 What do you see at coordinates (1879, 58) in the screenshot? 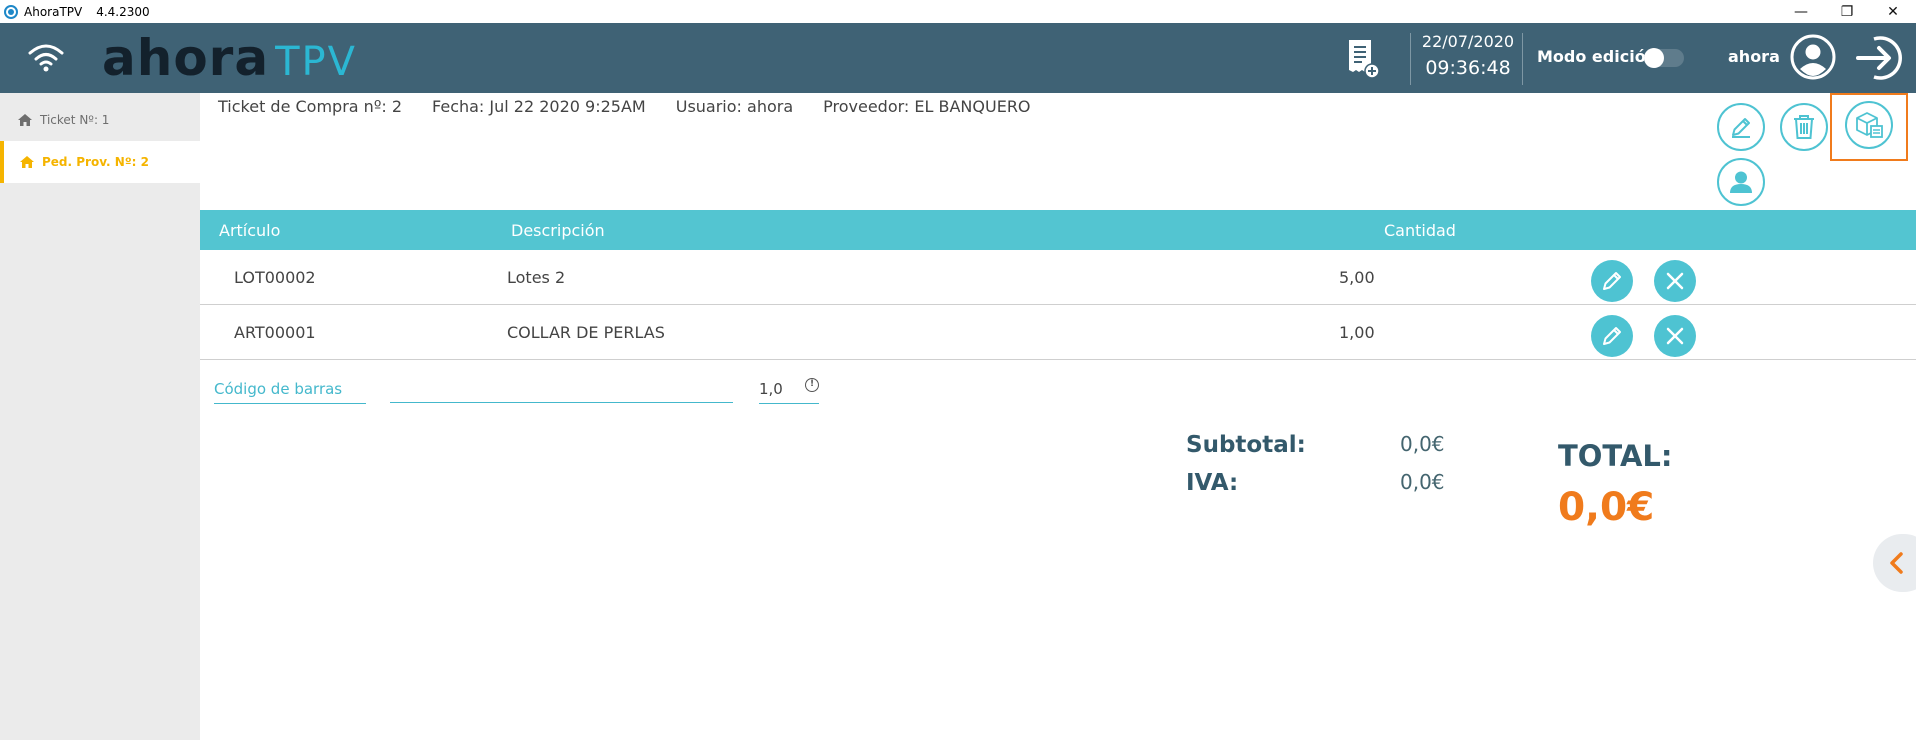
I see `logout-icon` at bounding box center [1879, 58].